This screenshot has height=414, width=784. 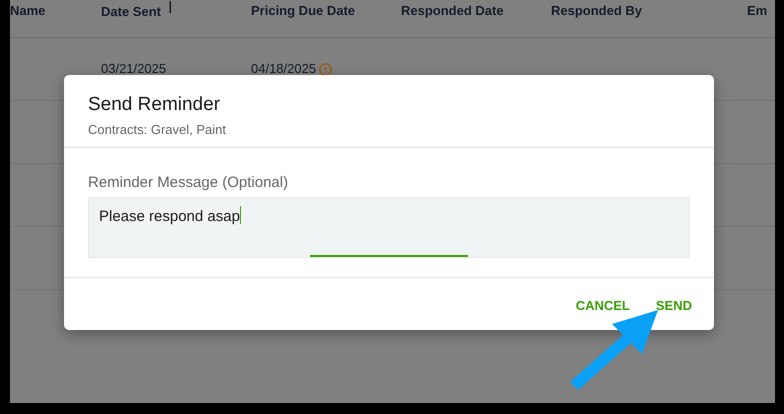 I want to click on column-header: Pricing Due Date, so click(x=326, y=10).